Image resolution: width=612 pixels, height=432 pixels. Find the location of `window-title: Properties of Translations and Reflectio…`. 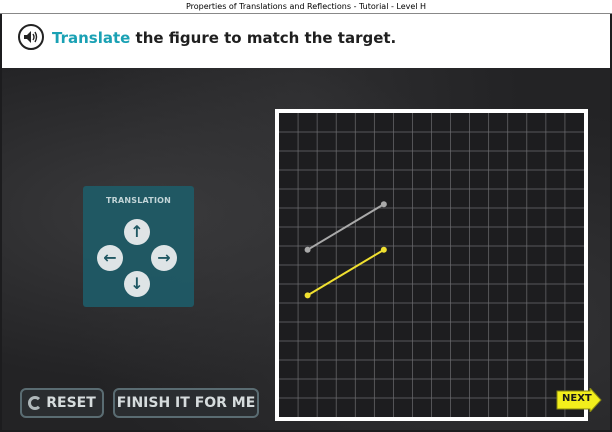

window-title: Properties of Translations and Reflectio… is located at coordinates (306, 7).